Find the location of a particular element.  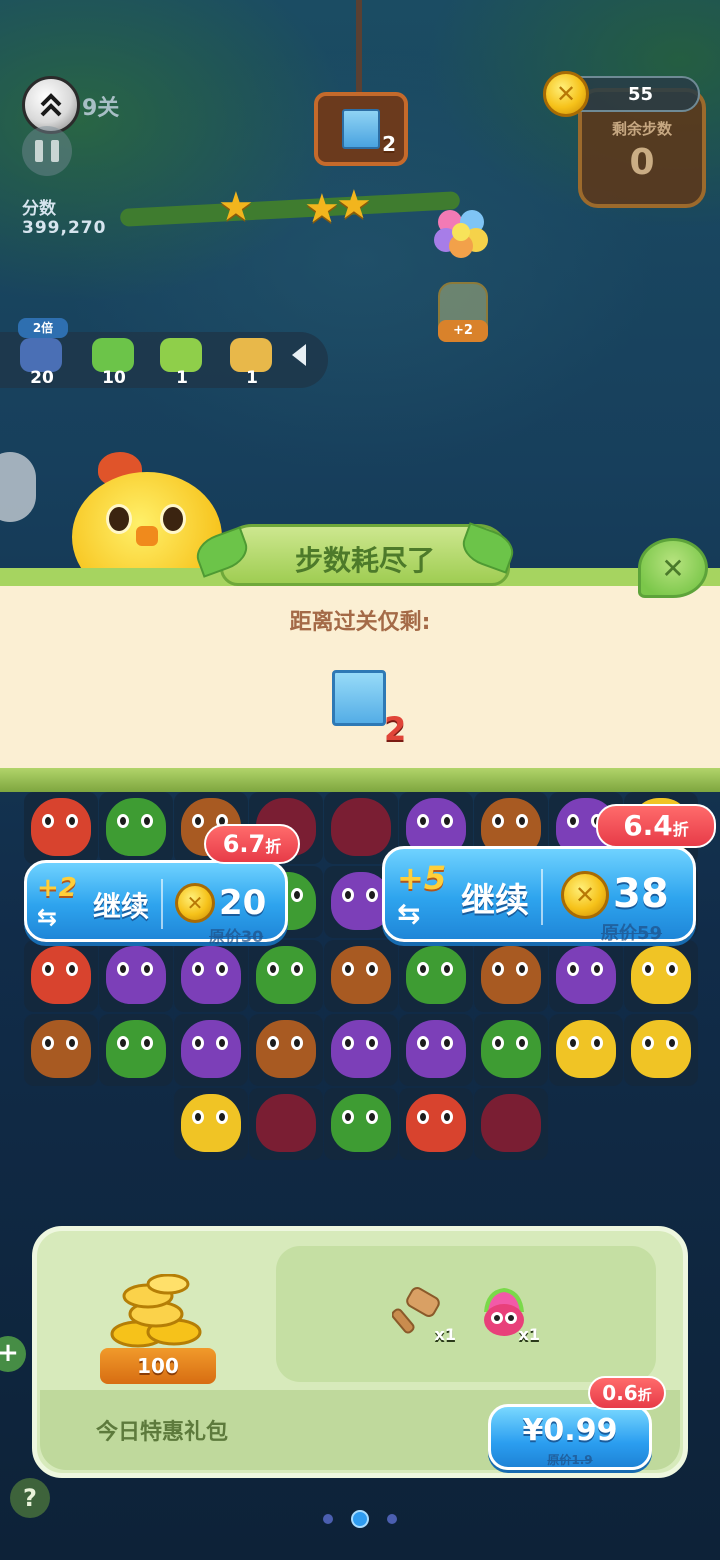

booster-leaf: 1 is located at coordinates (182, 360).